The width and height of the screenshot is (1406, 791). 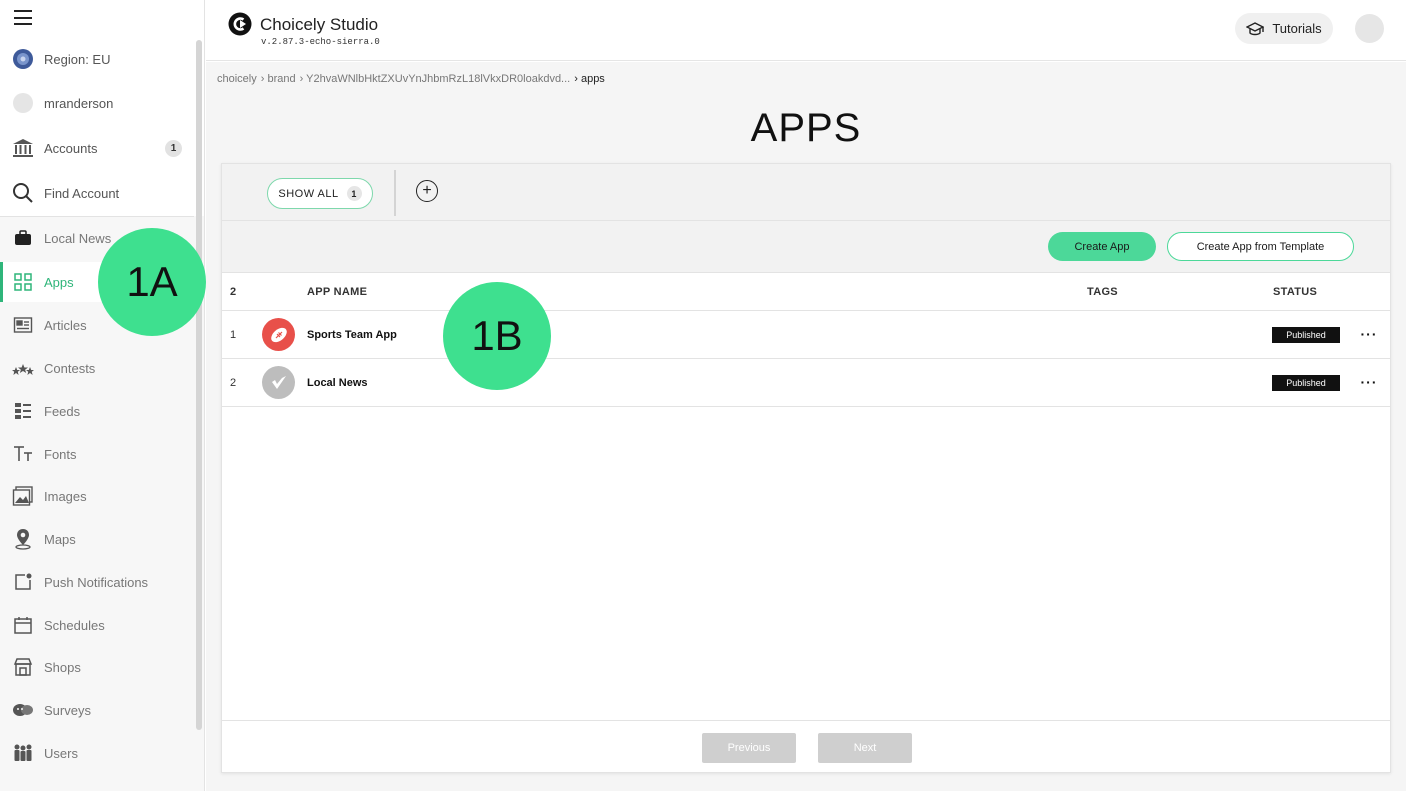 What do you see at coordinates (23, 710) in the screenshot?
I see `survey-icon` at bounding box center [23, 710].